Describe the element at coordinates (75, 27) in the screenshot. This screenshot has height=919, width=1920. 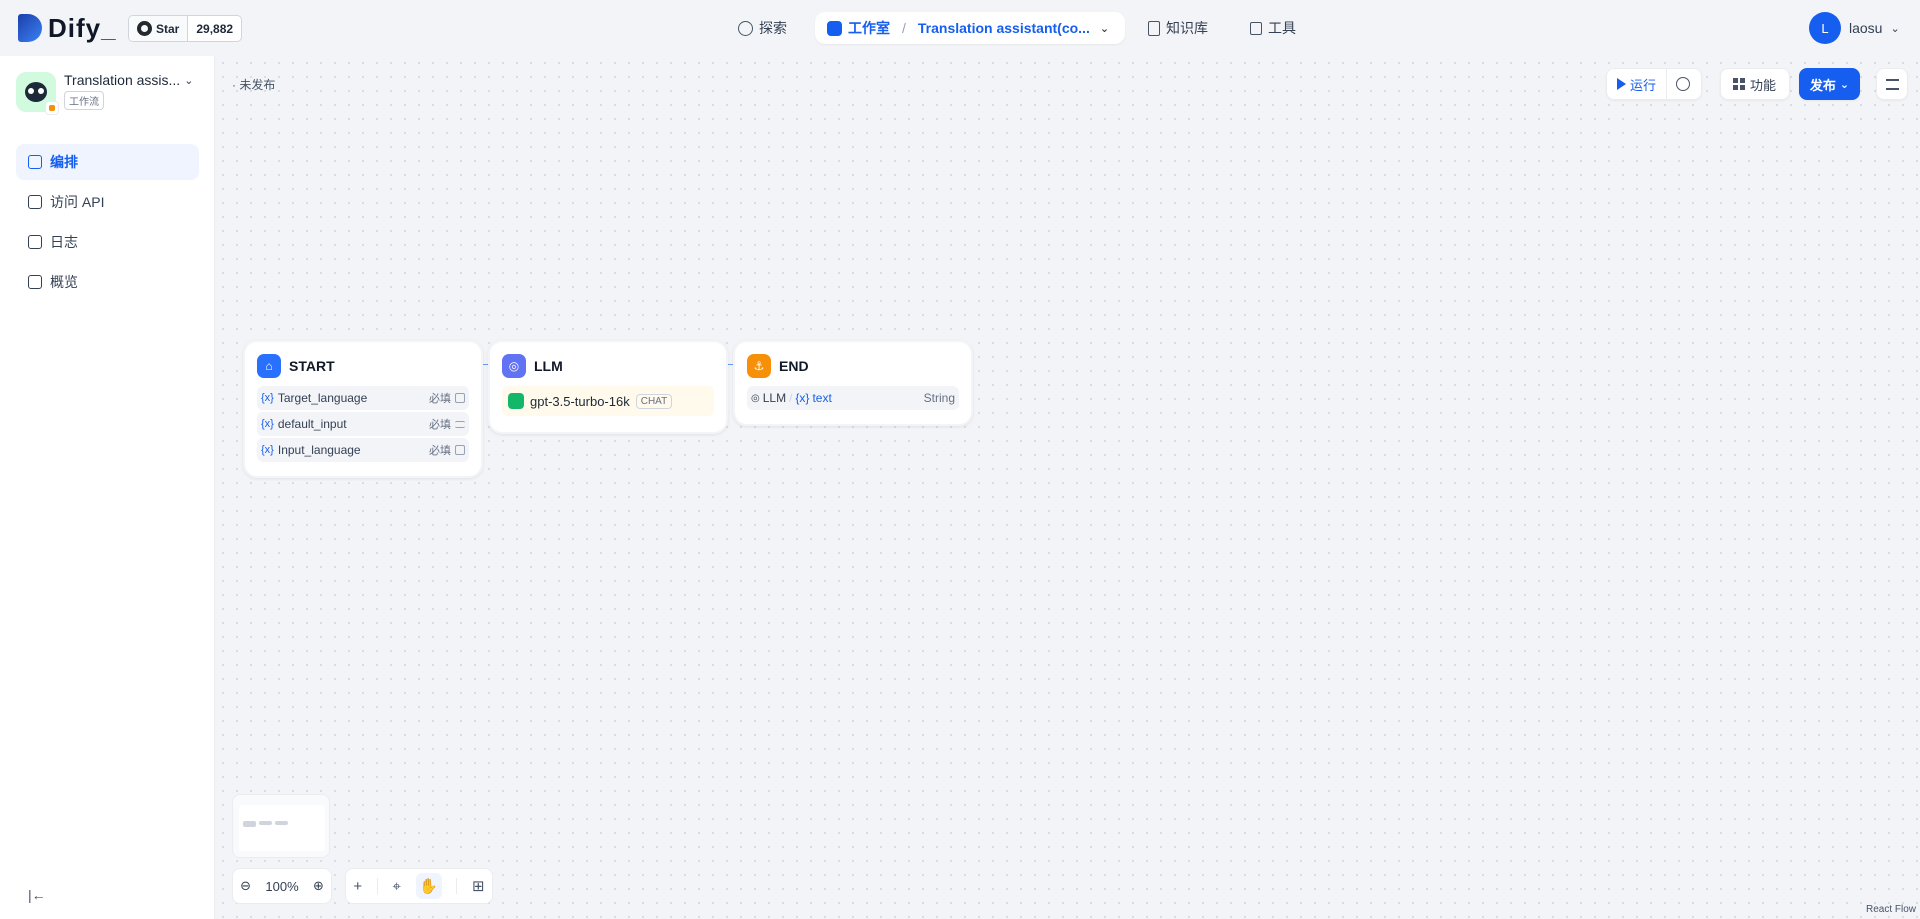
I see `logo-text: Dify` at that location.